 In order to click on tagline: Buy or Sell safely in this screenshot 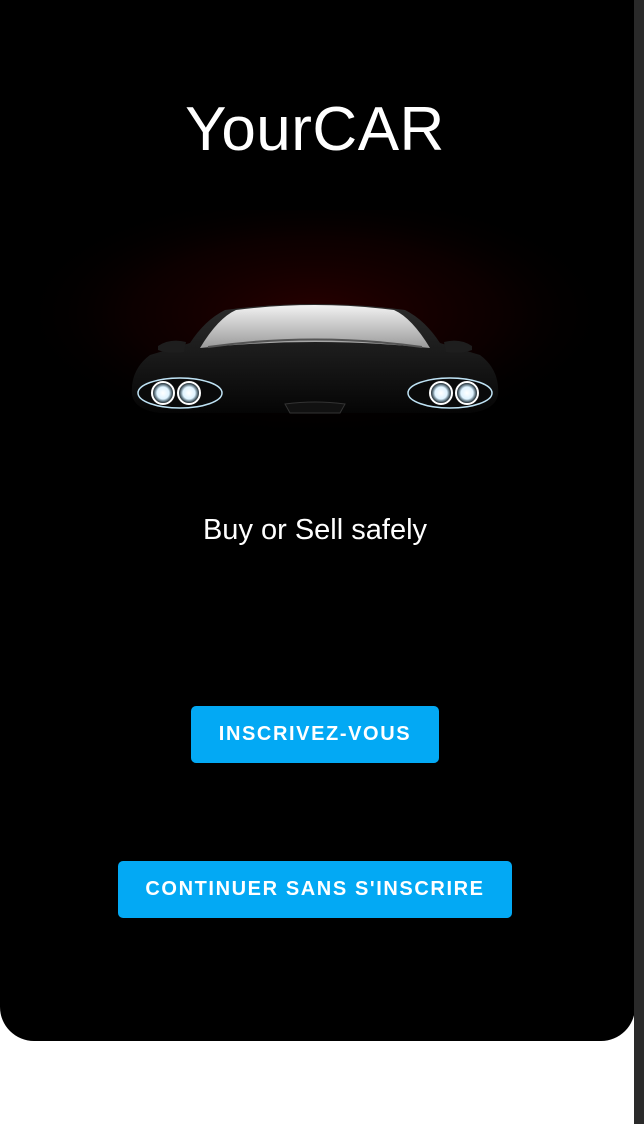, I will do `click(315, 530)`.